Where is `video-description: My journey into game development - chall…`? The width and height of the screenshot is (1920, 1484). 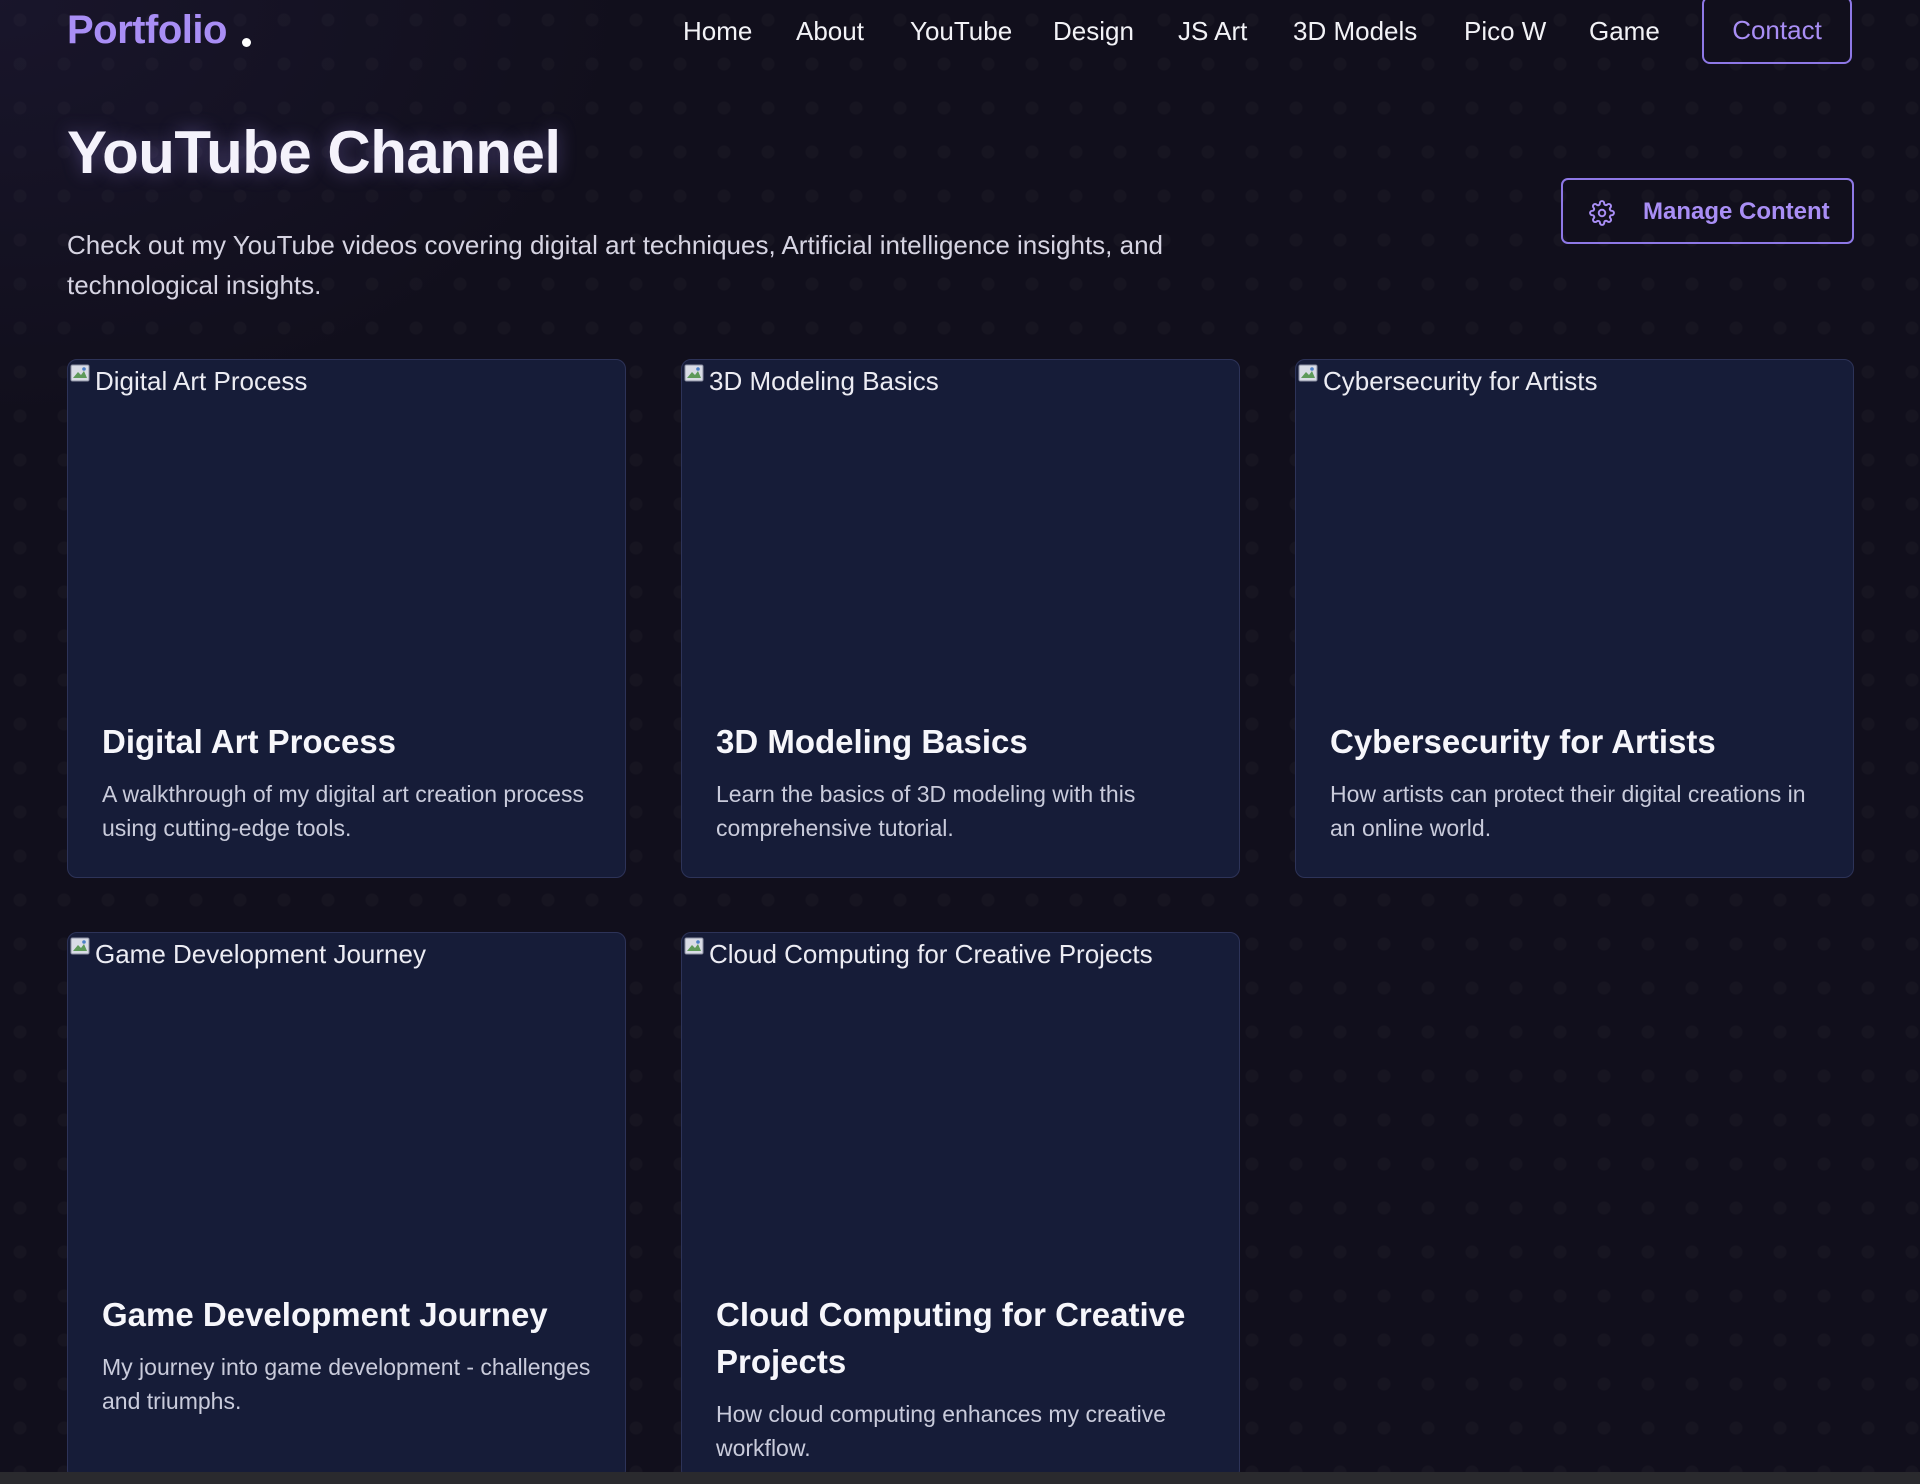
video-description: My journey into game development - chall… is located at coordinates (346, 1384).